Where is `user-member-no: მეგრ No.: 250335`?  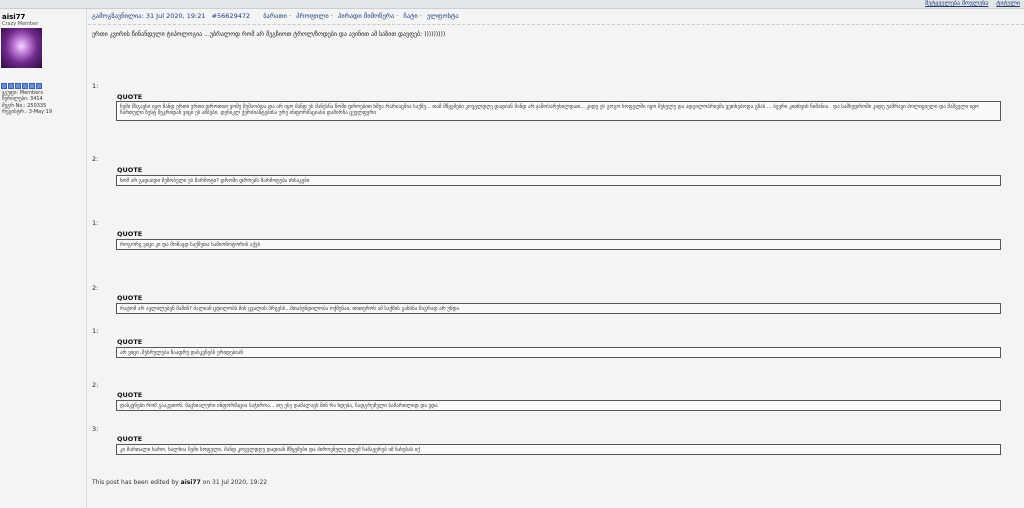
user-member-no: მეგრ No.: 250335 is located at coordinates (24, 105).